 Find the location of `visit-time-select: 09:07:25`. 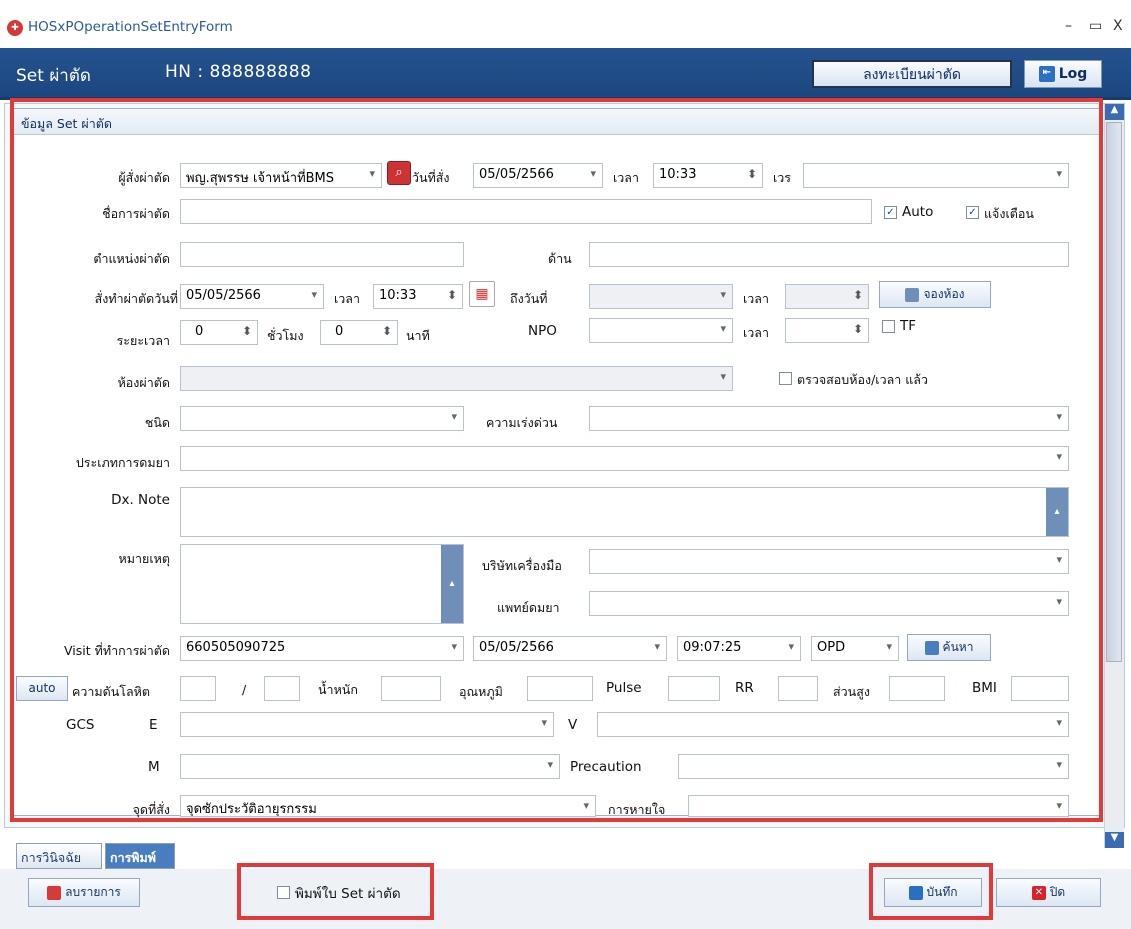

visit-time-select: 09:07:25 is located at coordinates (739, 648).